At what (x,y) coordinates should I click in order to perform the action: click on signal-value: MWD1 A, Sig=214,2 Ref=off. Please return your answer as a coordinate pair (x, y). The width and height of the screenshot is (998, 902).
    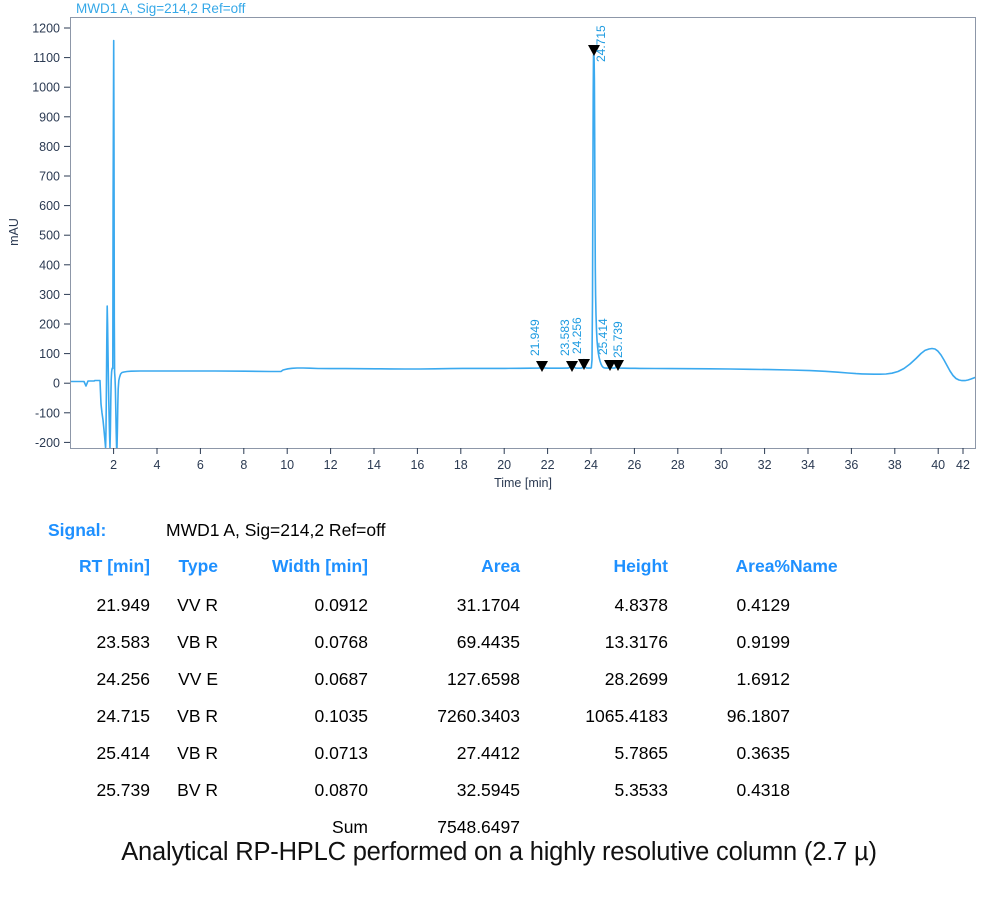
    Looking at the image, I should click on (276, 530).